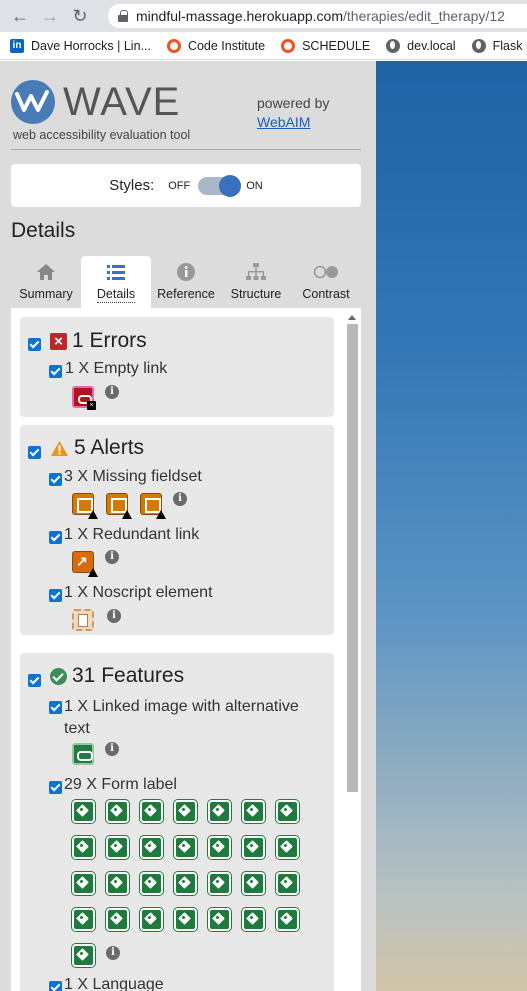 The image size is (527, 991). I want to click on tab-label: Details, so click(116, 295).